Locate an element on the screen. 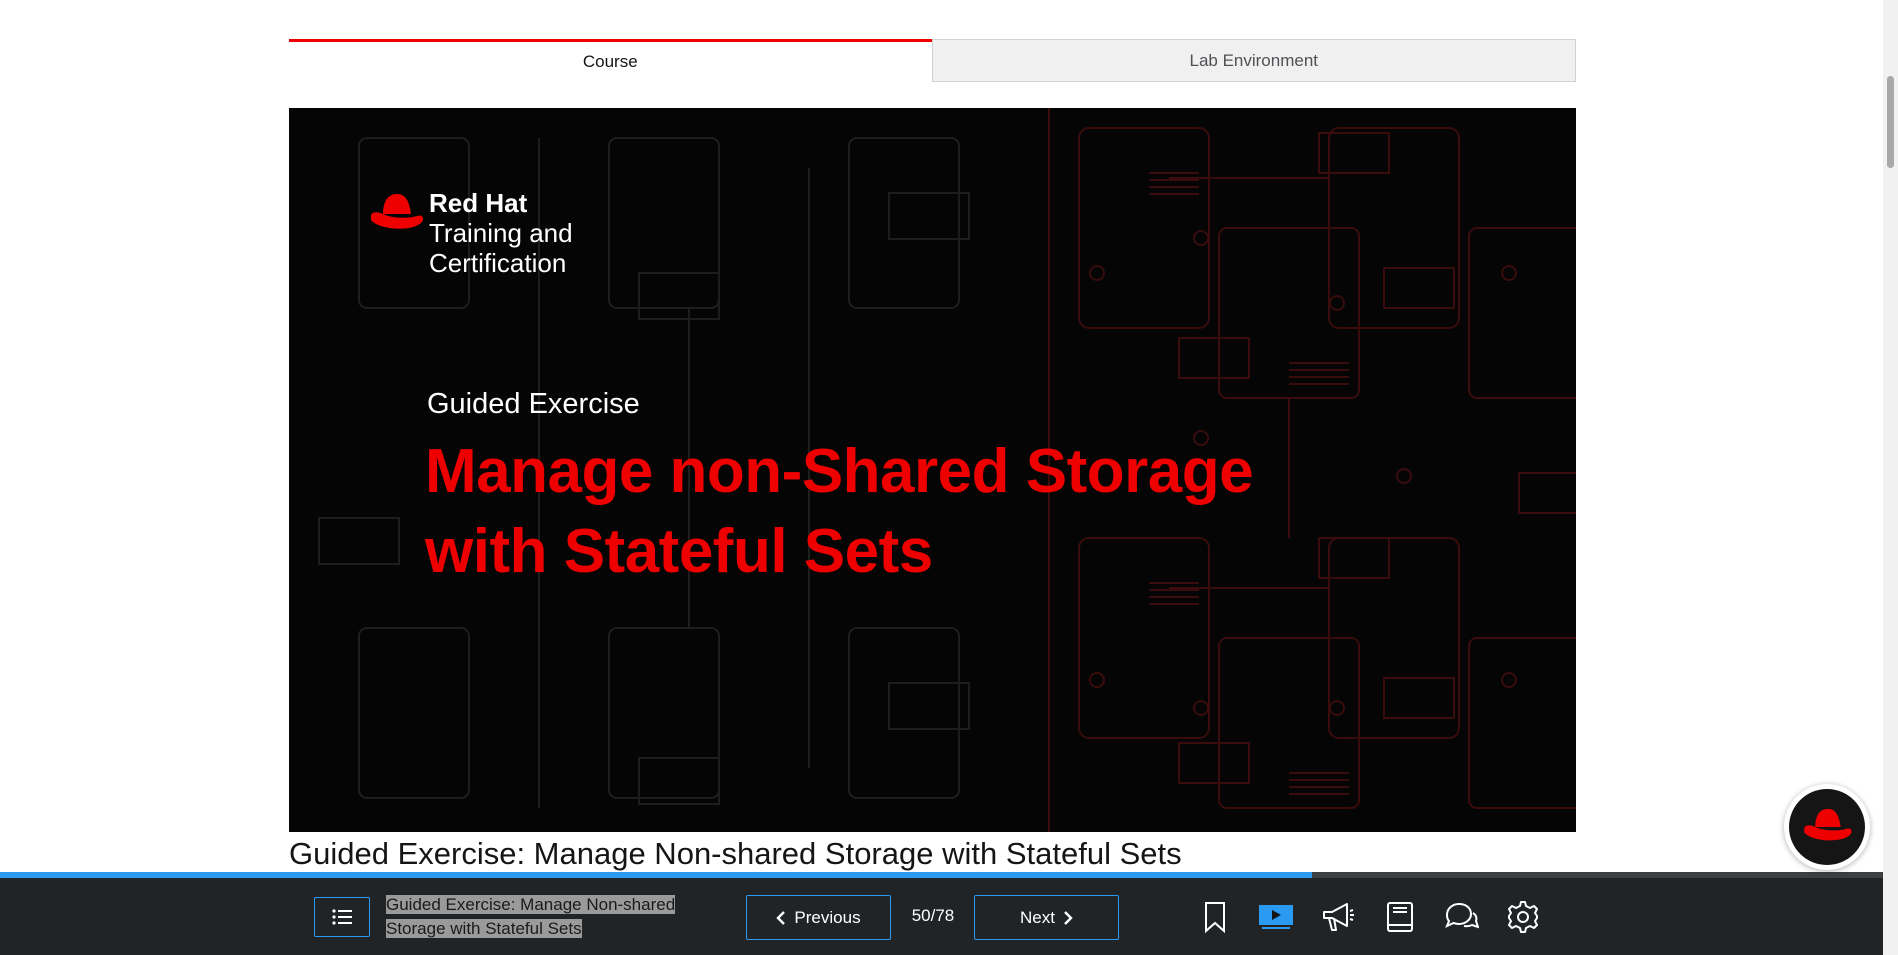 This screenshot has height=955, width=1898. video-icon is located at coordinates (1276, 917).